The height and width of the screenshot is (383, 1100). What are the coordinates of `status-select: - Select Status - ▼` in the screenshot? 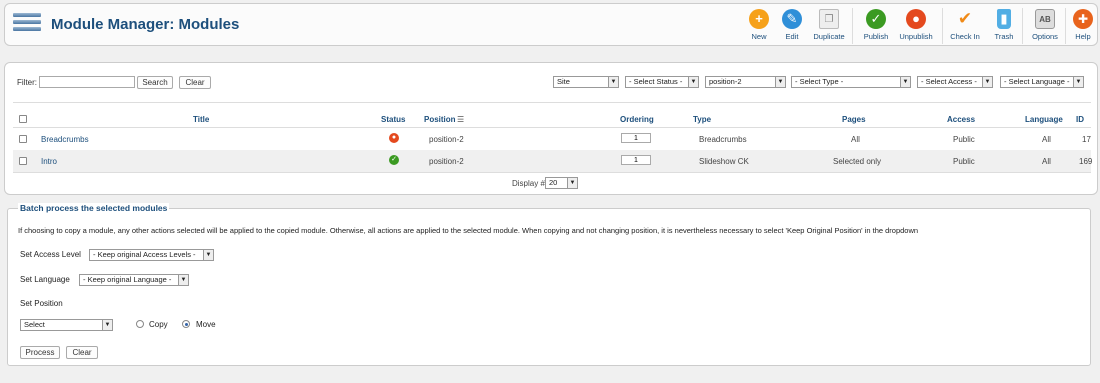 It's located at (662, 82).